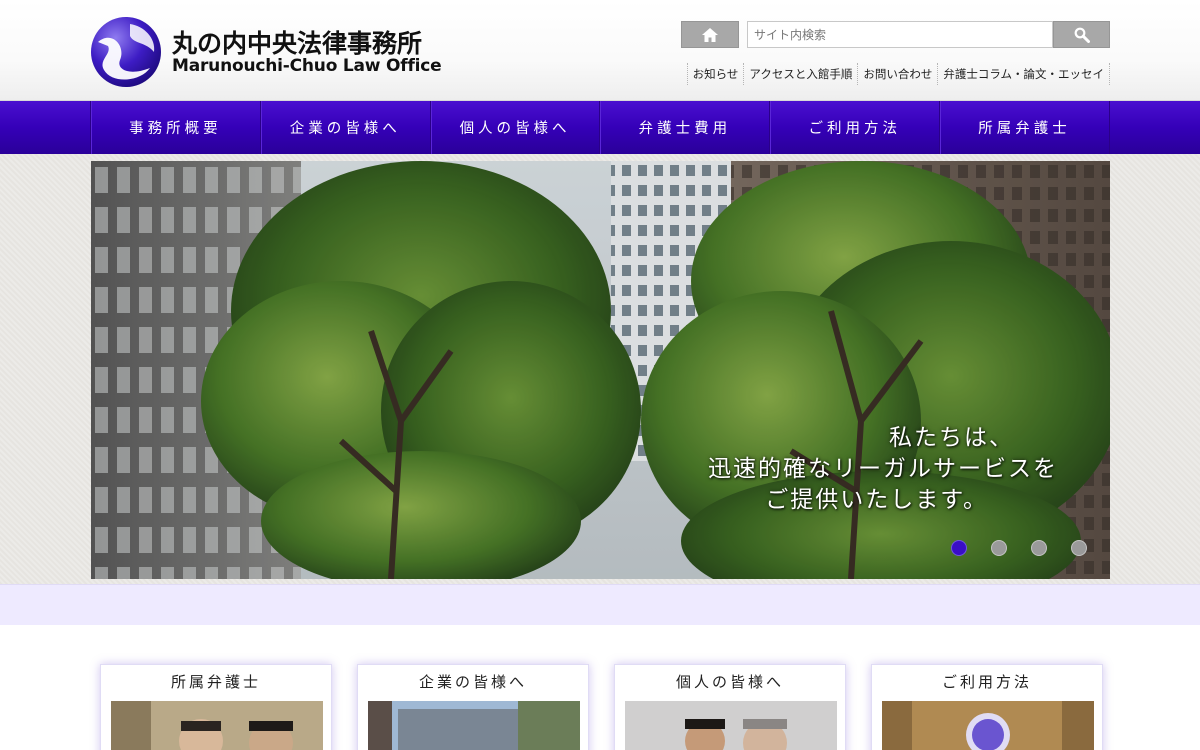  I want to click on util-link-news: お知らせ, so click(715, 74).